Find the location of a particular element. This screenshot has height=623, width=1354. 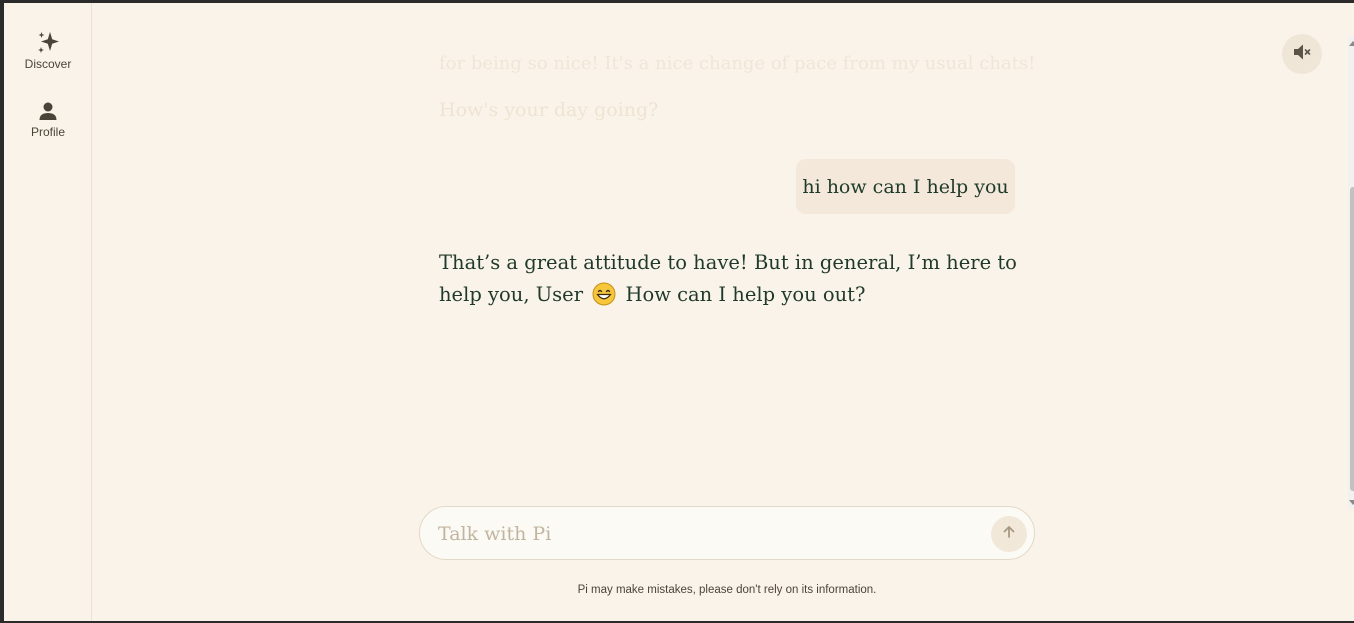

chat-input is located at coordinates (708, 534).